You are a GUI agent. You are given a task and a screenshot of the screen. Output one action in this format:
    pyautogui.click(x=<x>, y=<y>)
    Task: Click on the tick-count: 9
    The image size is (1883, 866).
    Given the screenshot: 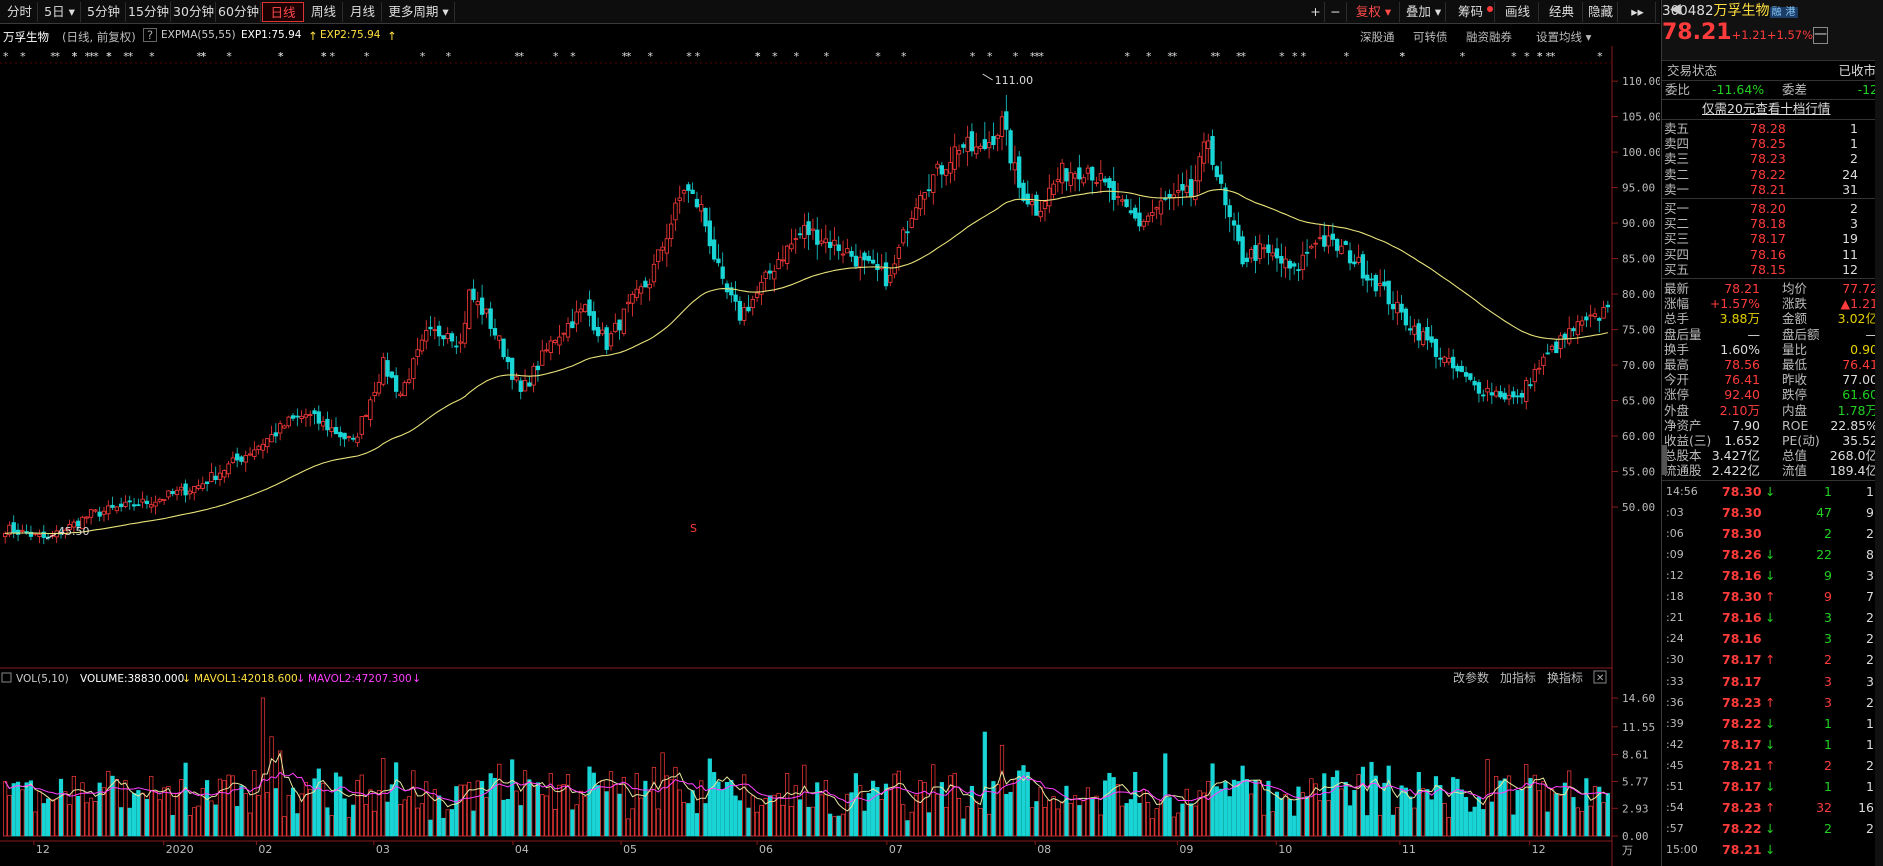 What is the action you would take?
    pyautogui.click(x=1870, y=512)
    